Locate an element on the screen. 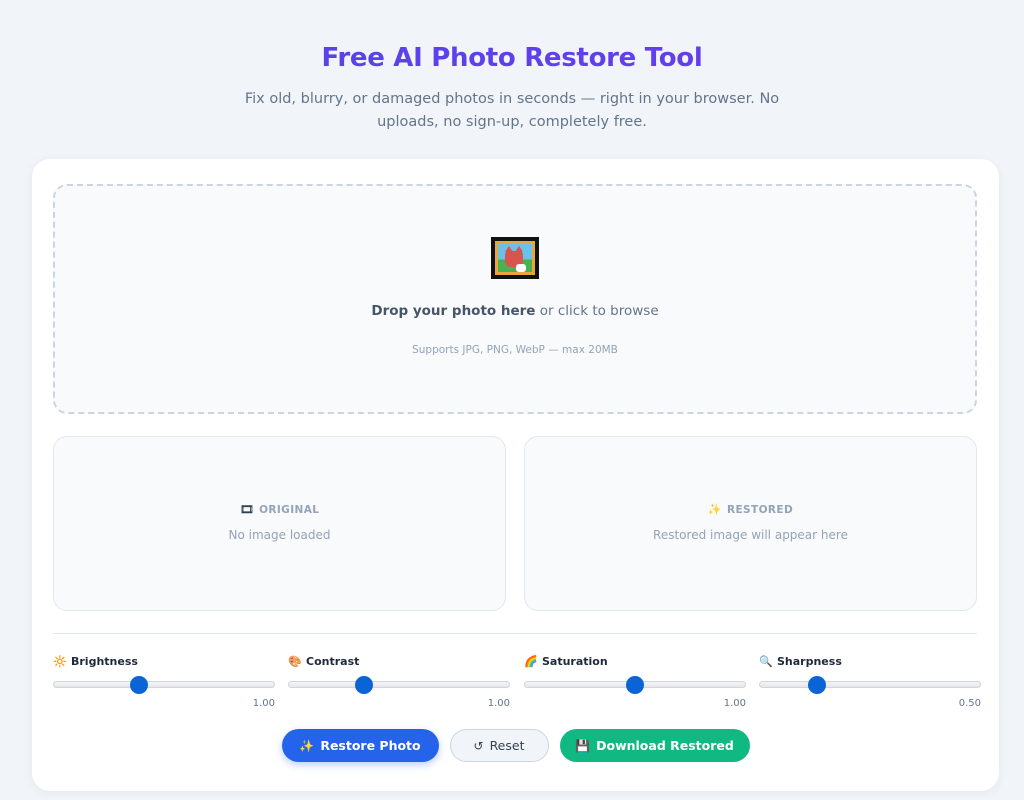 The image size is (1024, 800). sharpness-value: 0.50 is located at coordinates (969, 703).